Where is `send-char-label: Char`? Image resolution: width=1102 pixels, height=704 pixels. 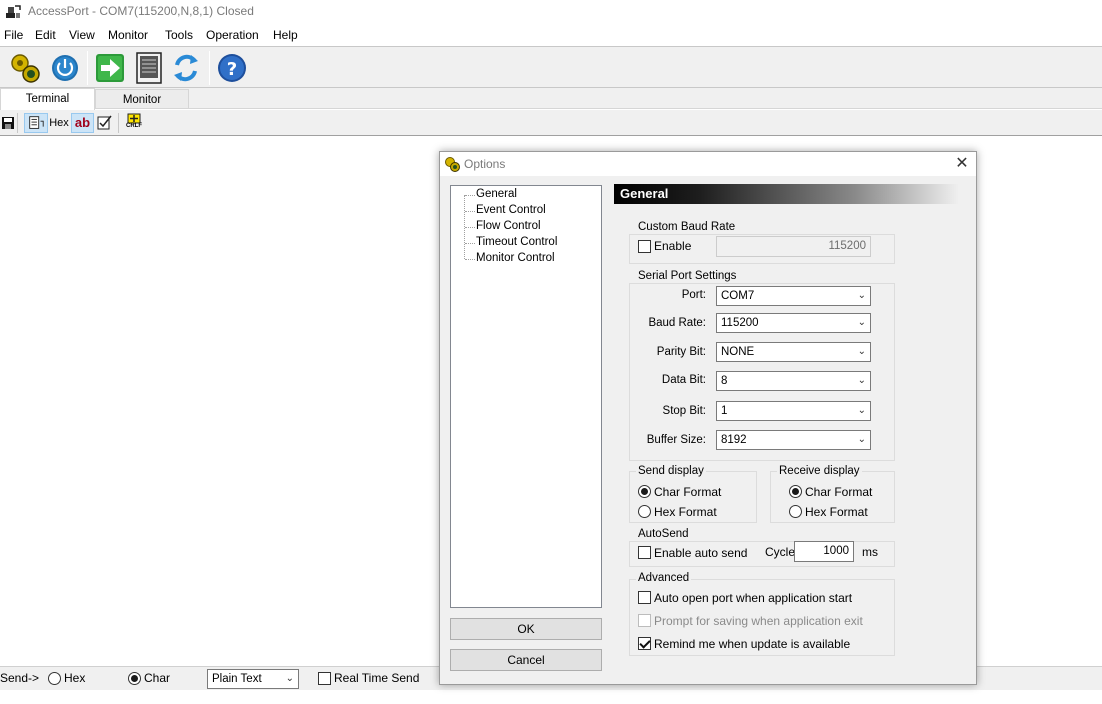
send-char-label: Char is located at coordinates (157, 678).